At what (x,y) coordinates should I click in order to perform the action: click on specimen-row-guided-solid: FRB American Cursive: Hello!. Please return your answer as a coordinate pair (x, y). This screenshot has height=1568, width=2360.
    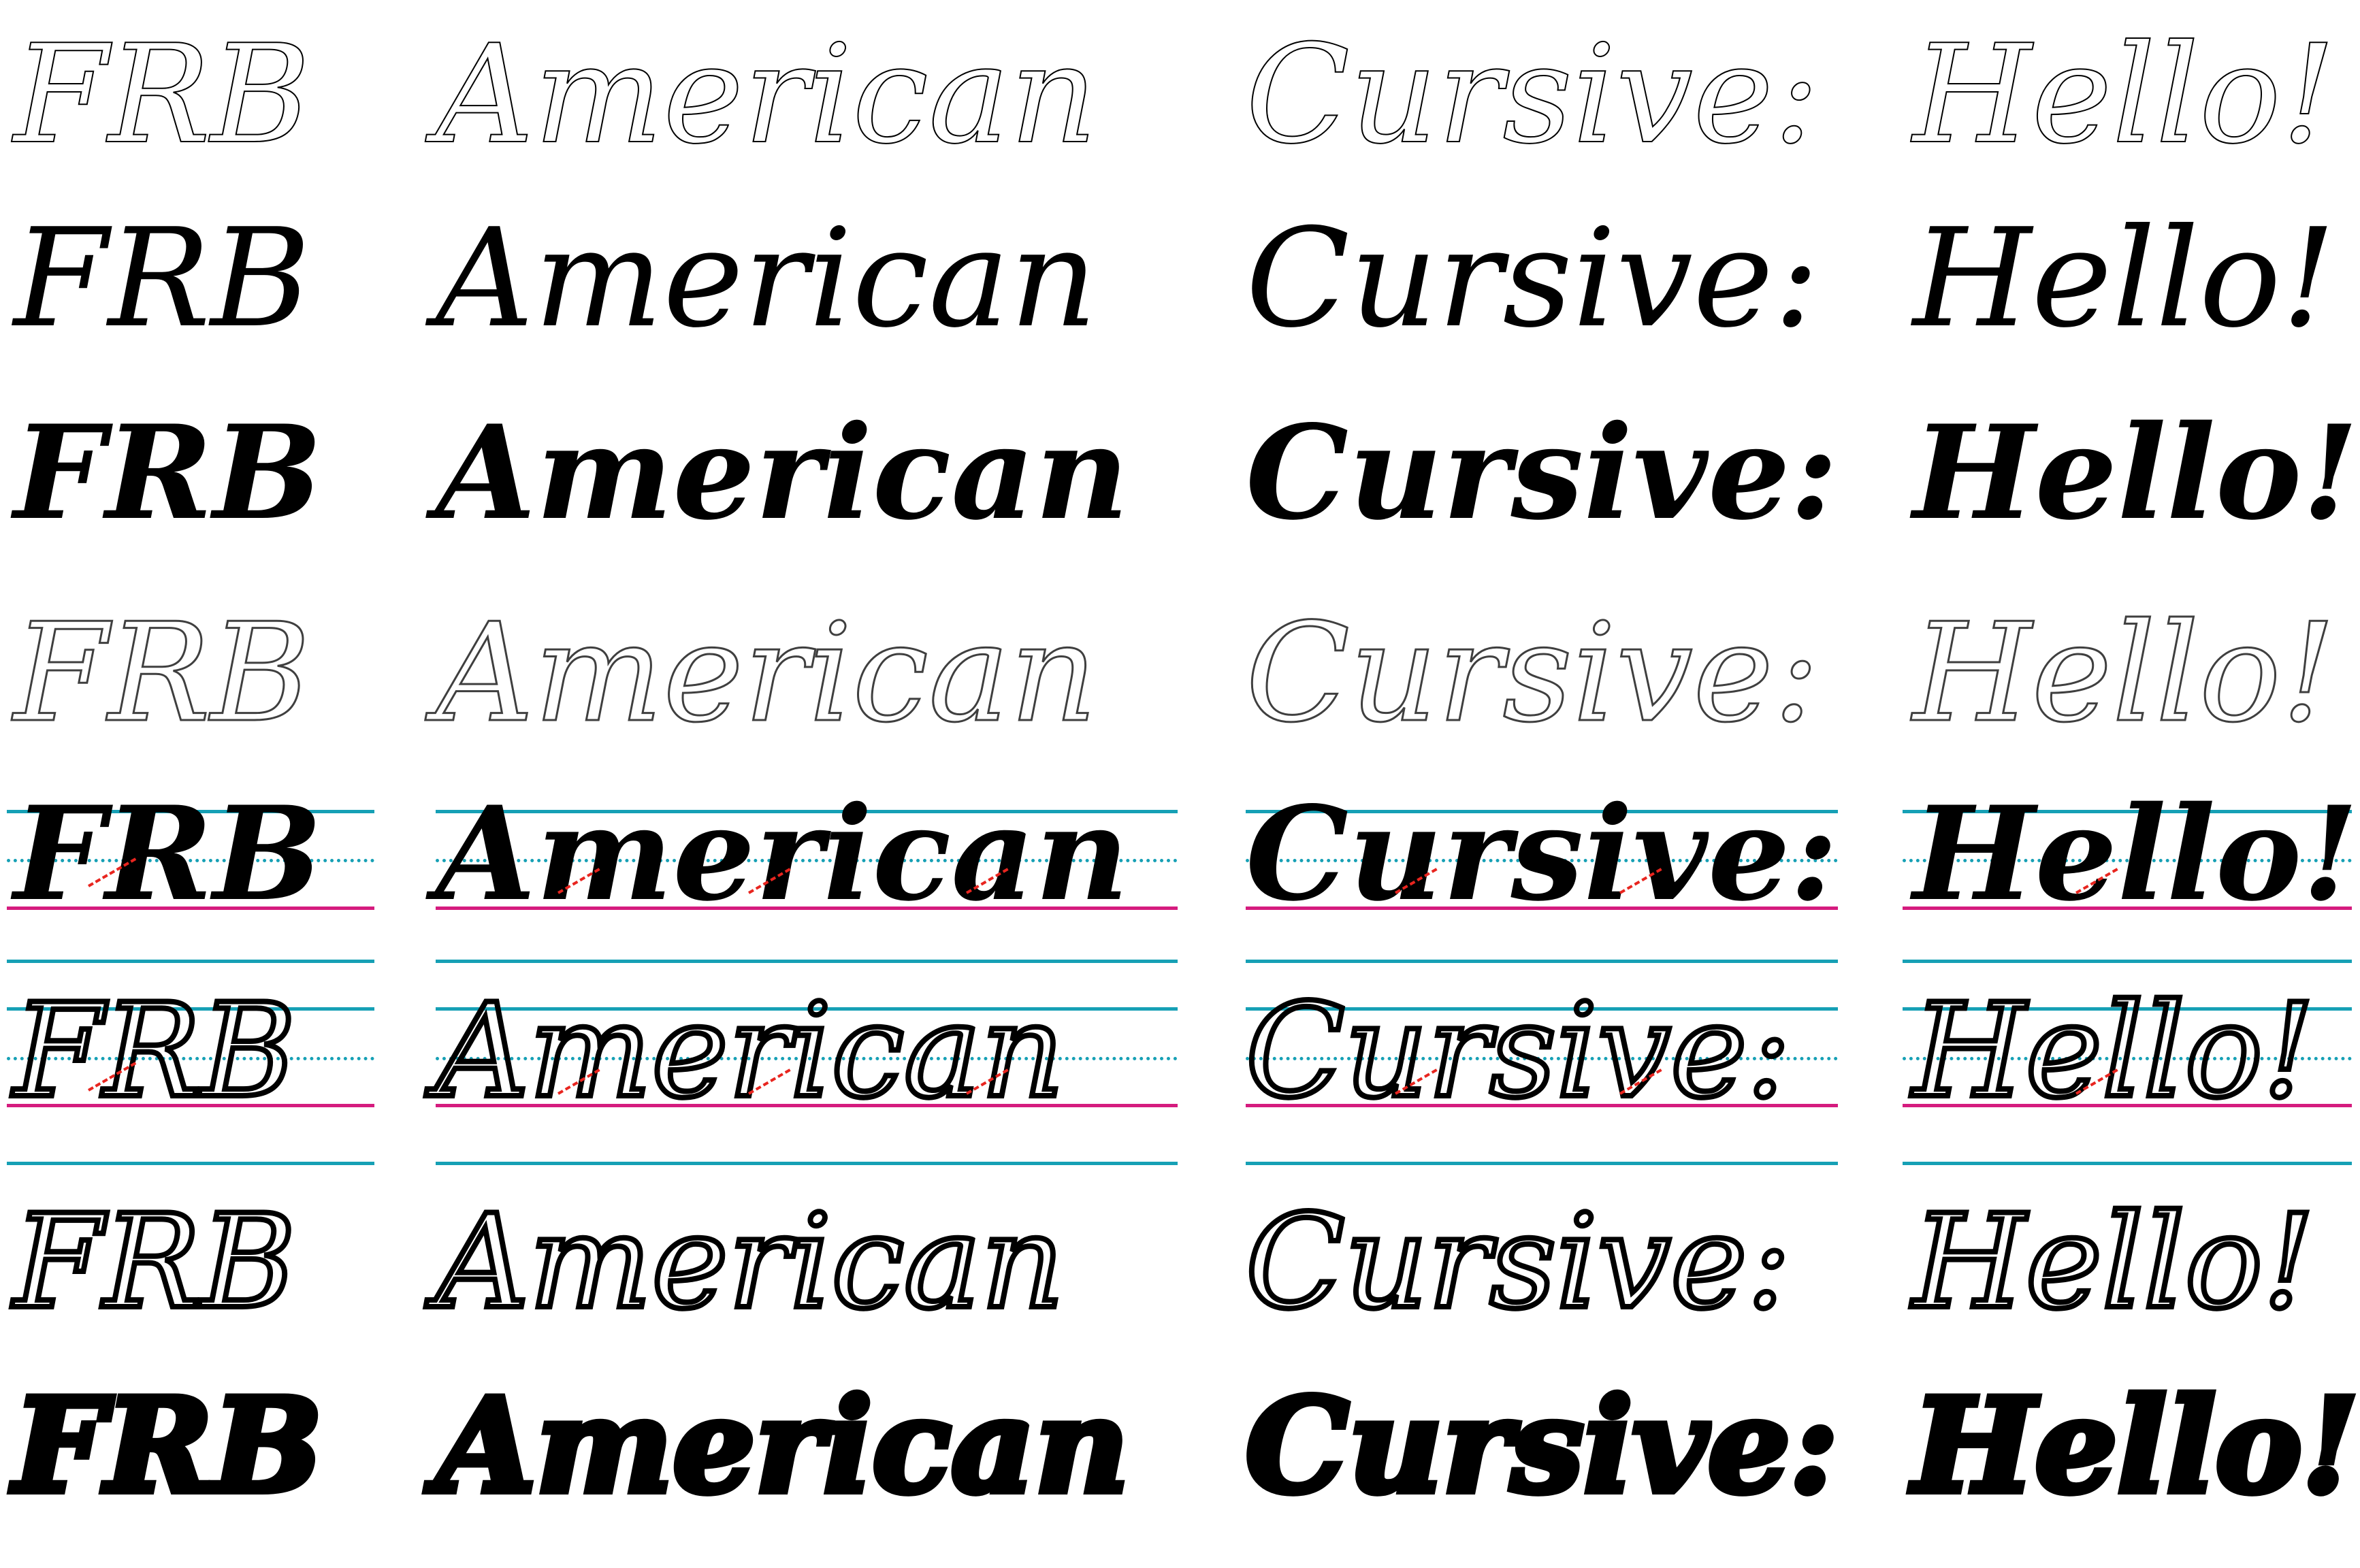
    Looking at the image, I should click on (1180, 857).